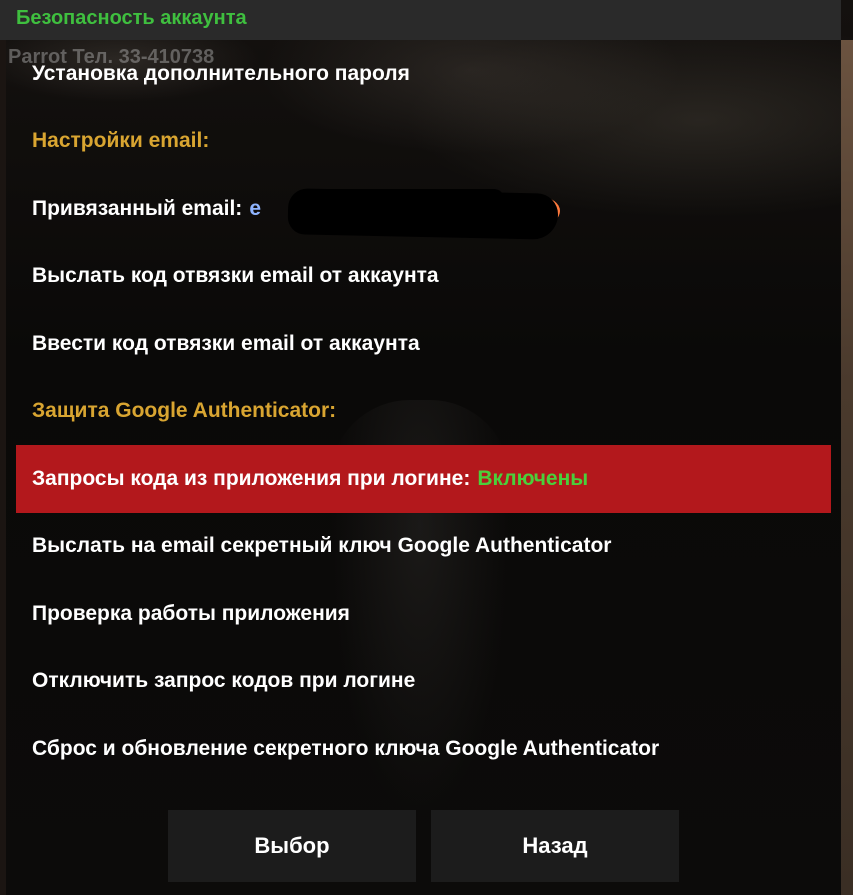 Image resolution: width=853 pixels, height=895 pixels. I want to click on menu-item-disable-login-codes: Отключить запрос кодов при логине, so click(423, 682).